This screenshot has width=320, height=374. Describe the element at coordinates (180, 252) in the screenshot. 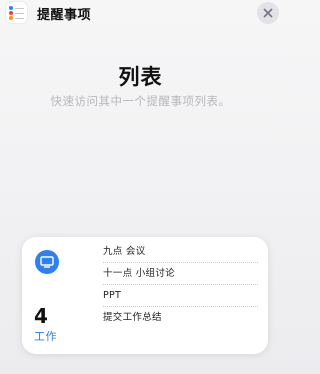

I see `reminder-item: 九点 会议` at that location.